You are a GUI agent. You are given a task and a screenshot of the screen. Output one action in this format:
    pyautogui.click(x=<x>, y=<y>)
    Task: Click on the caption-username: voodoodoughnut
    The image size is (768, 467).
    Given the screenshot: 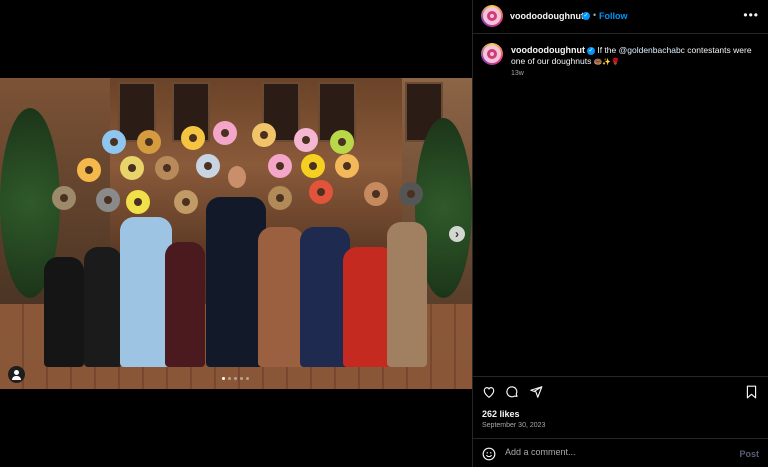 What is the action you would take?
    pyautogui.click(x=548, y=50)
    